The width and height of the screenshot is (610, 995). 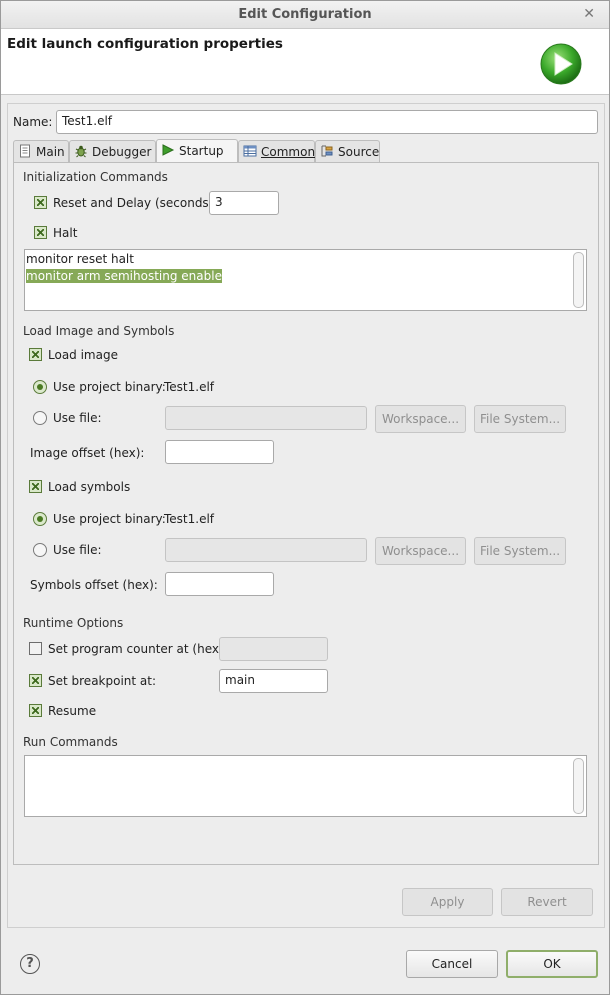 What do you see at coordinates (40, 202) in the screenshot?
I see `reset-delay-checkbox` at bounding box center [40, 202].